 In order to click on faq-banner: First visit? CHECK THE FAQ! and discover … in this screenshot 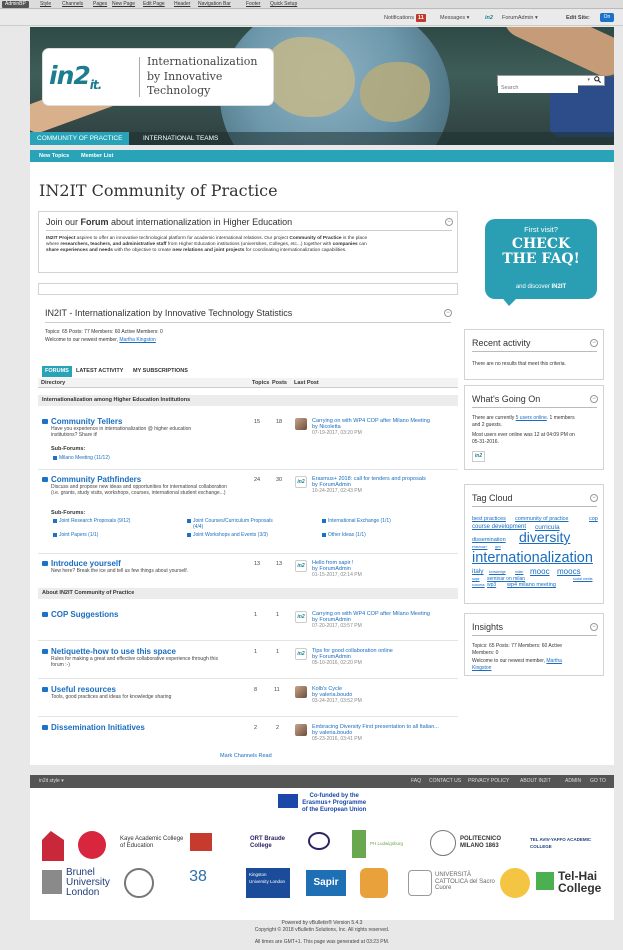, I will do `click(541, 269)`.